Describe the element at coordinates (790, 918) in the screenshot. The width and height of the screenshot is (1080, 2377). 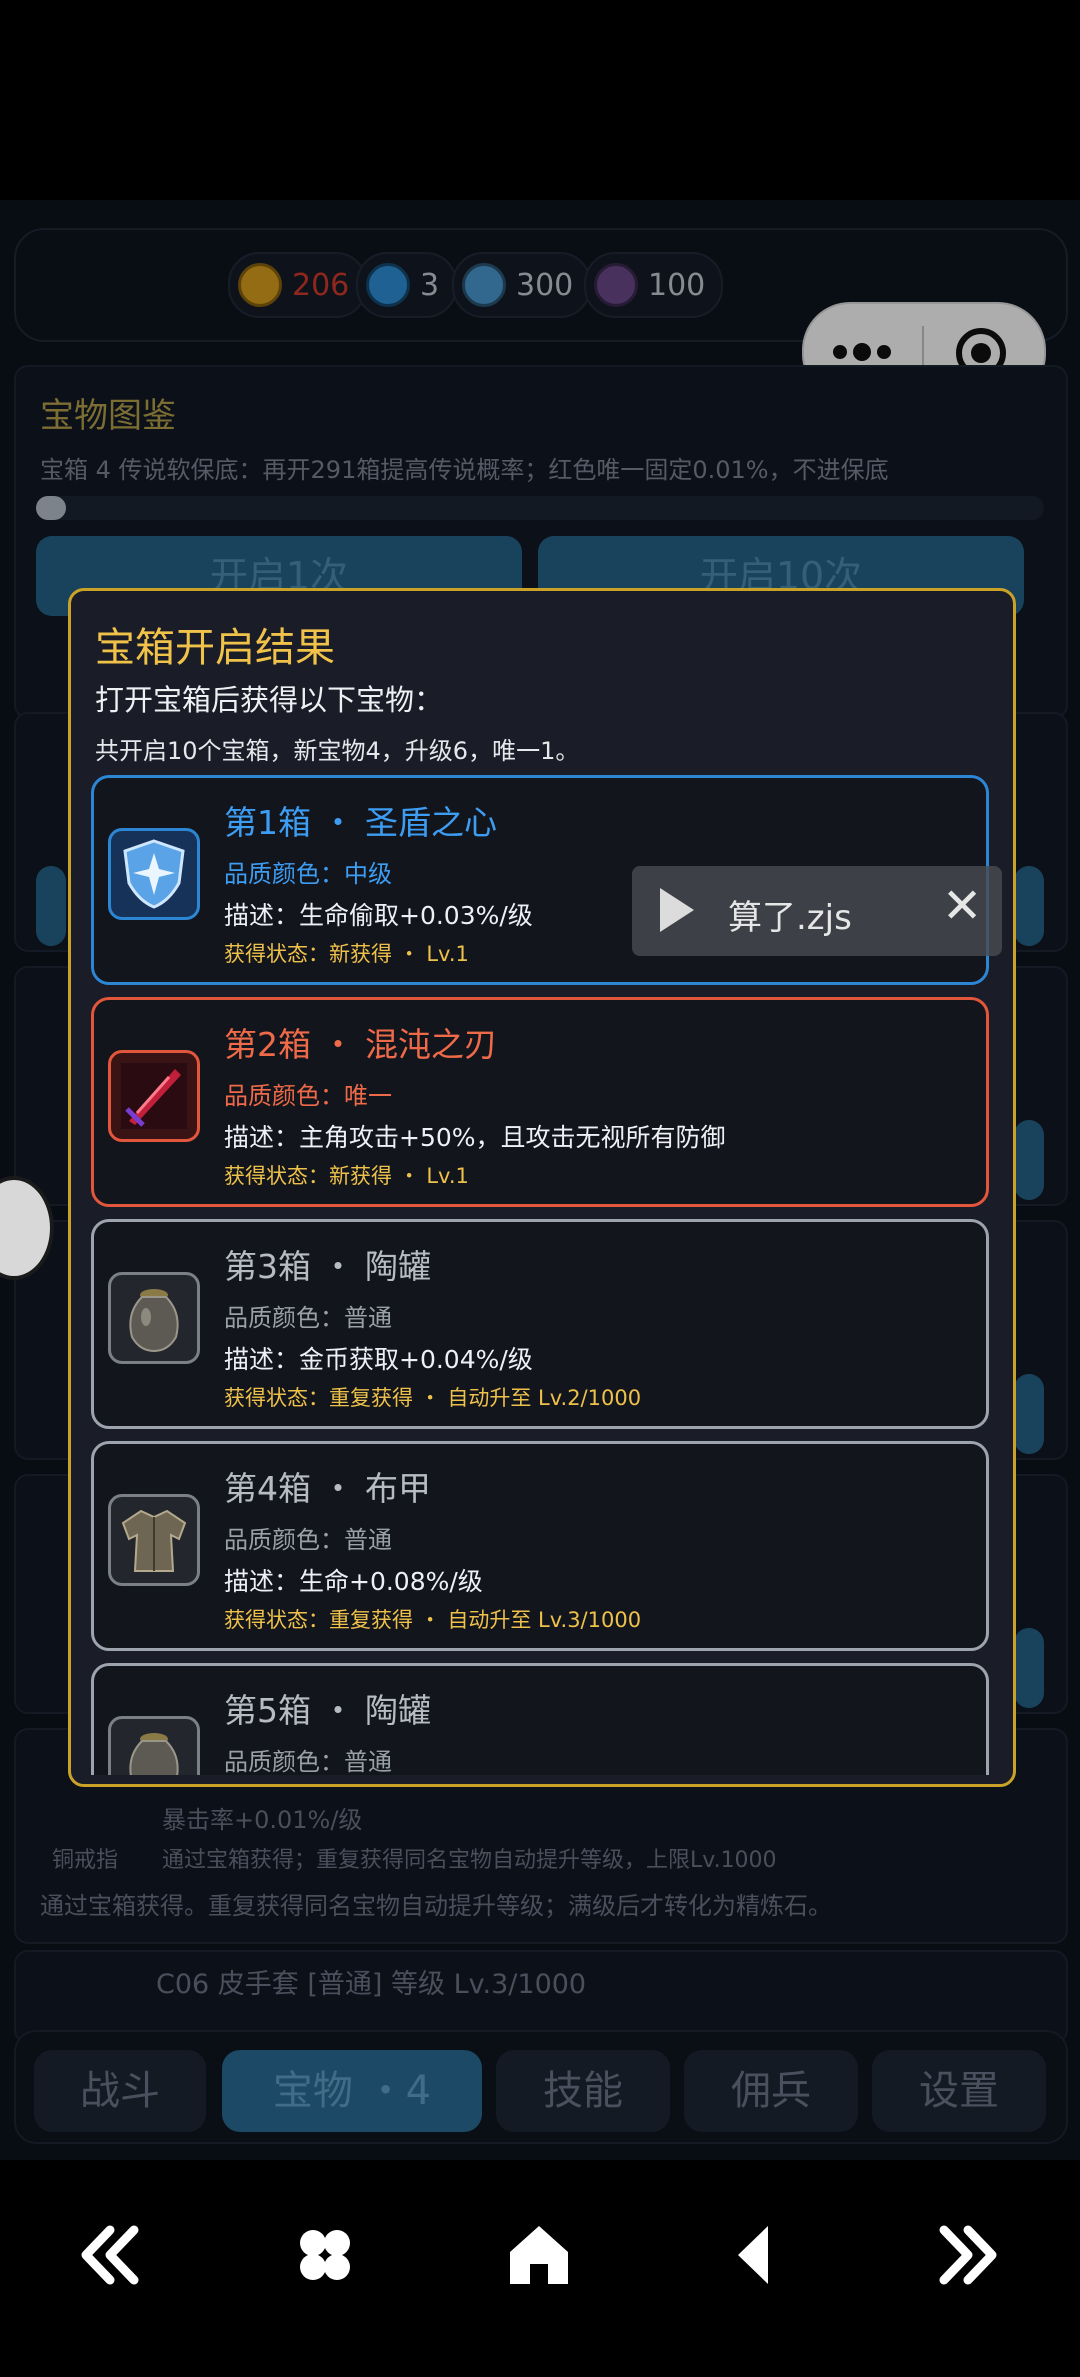
I see `toast-text: 算了.zjs` at that location.